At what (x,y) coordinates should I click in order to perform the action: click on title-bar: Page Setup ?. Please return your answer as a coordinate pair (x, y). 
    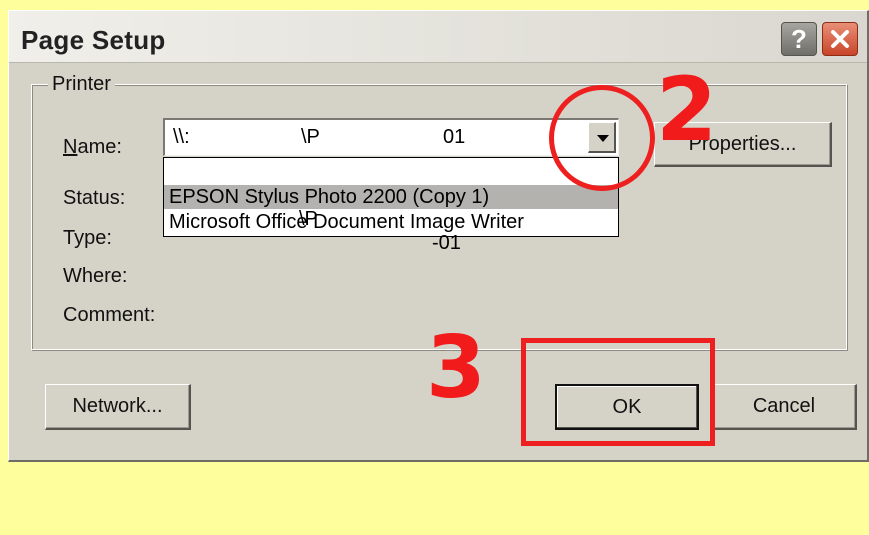
    Looking at the image, I should click on (438, 37).